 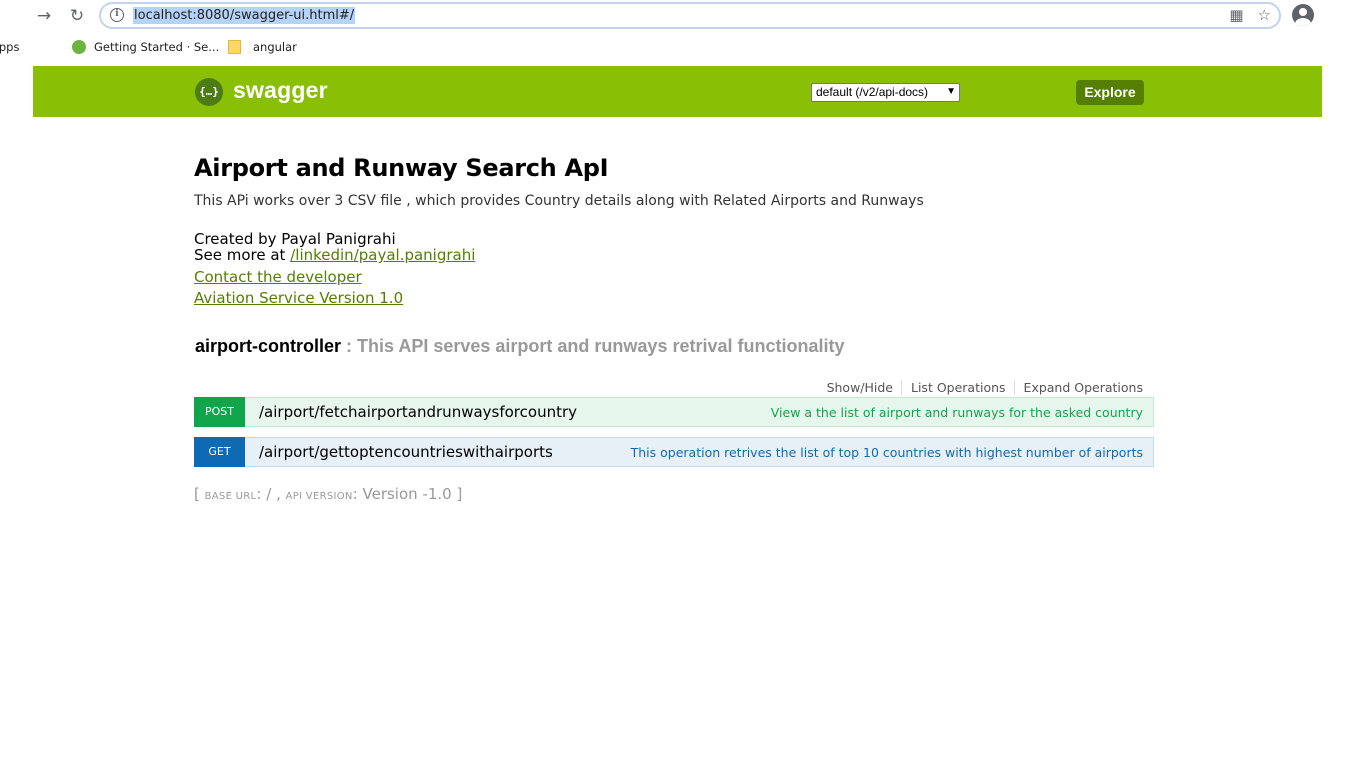 What do you see at coordinates (1264, 15) in the screenshot?
I see `star-icon: ☆` at bounding box center [1264, 15].